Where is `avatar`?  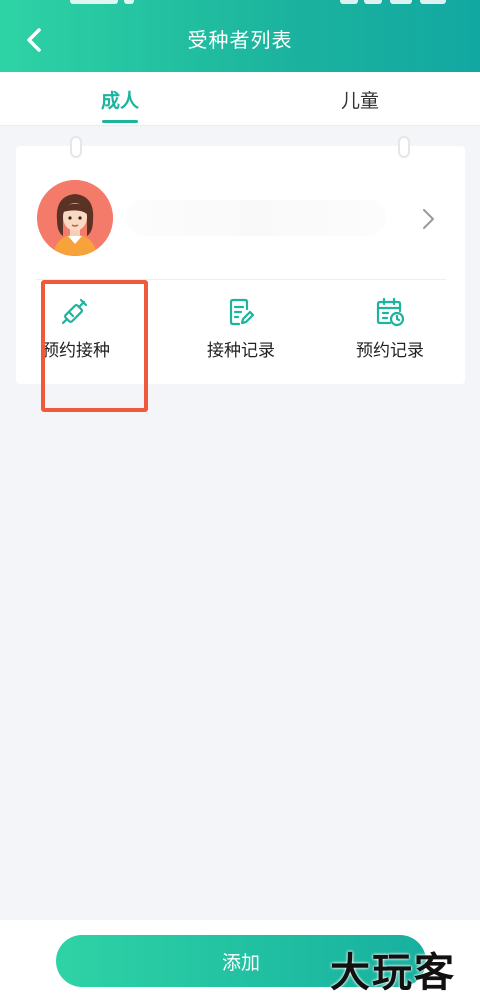 avatar is located at coordinates (75, 218).